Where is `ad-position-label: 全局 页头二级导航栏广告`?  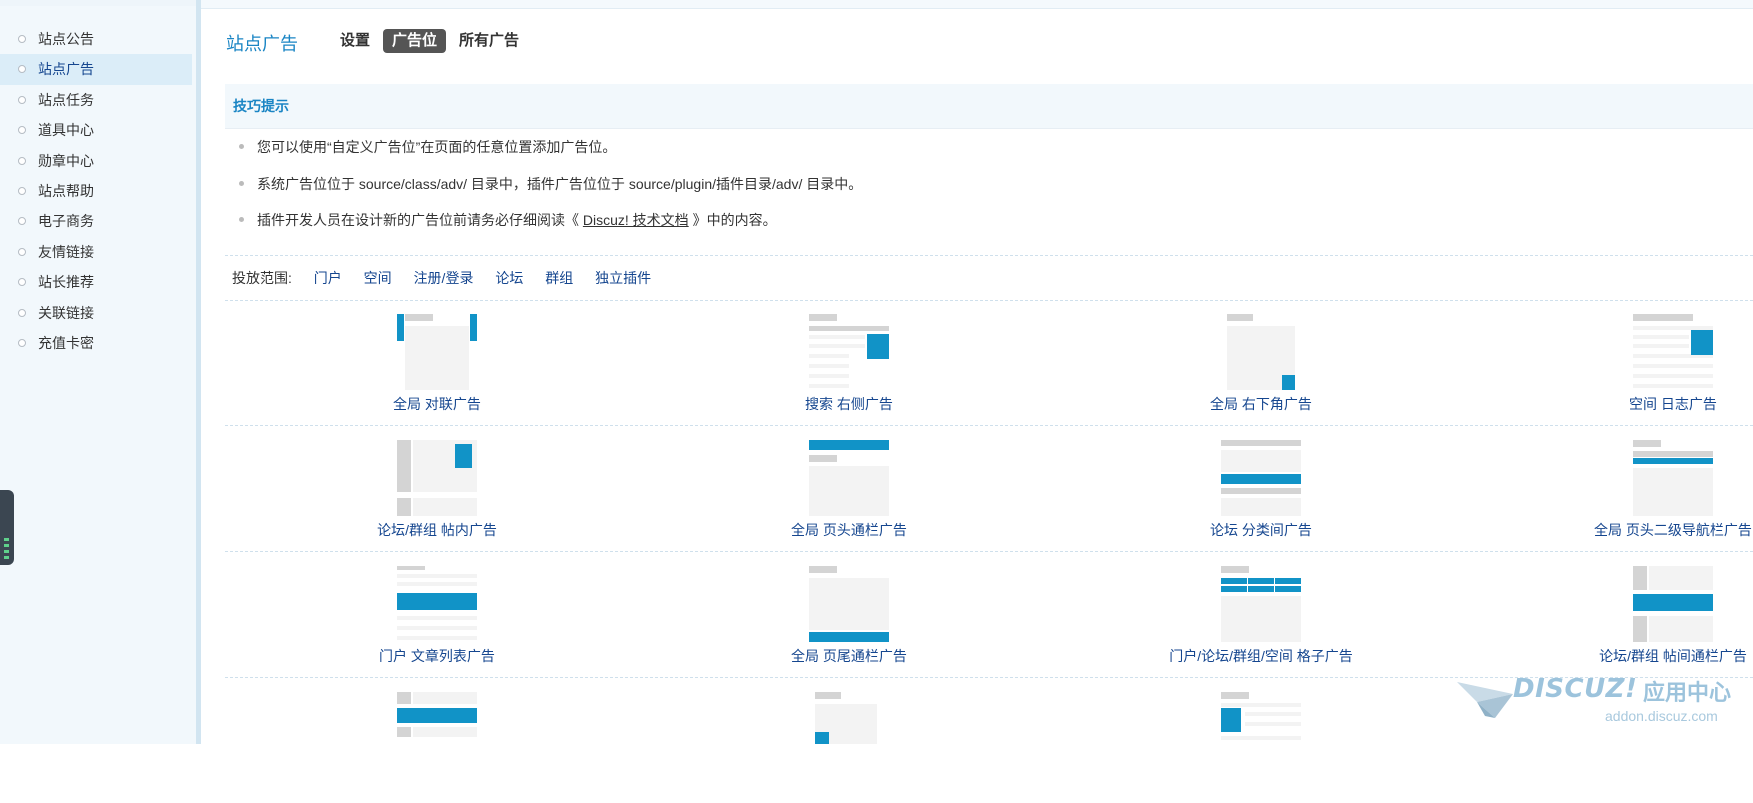 ad-position-label: 全局 页头二级导航栏广告 is located at coordinates (1673, 530).